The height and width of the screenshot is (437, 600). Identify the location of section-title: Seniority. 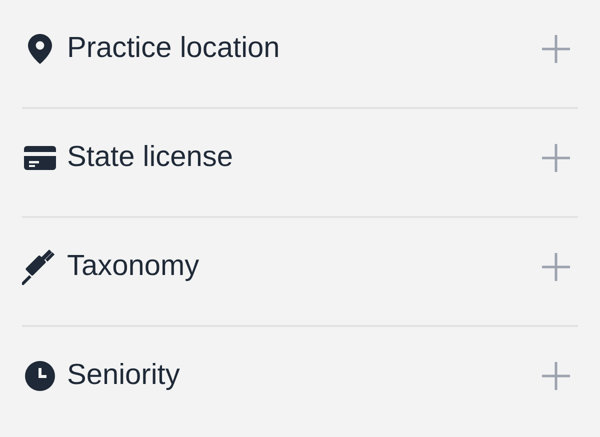
(124, 375).